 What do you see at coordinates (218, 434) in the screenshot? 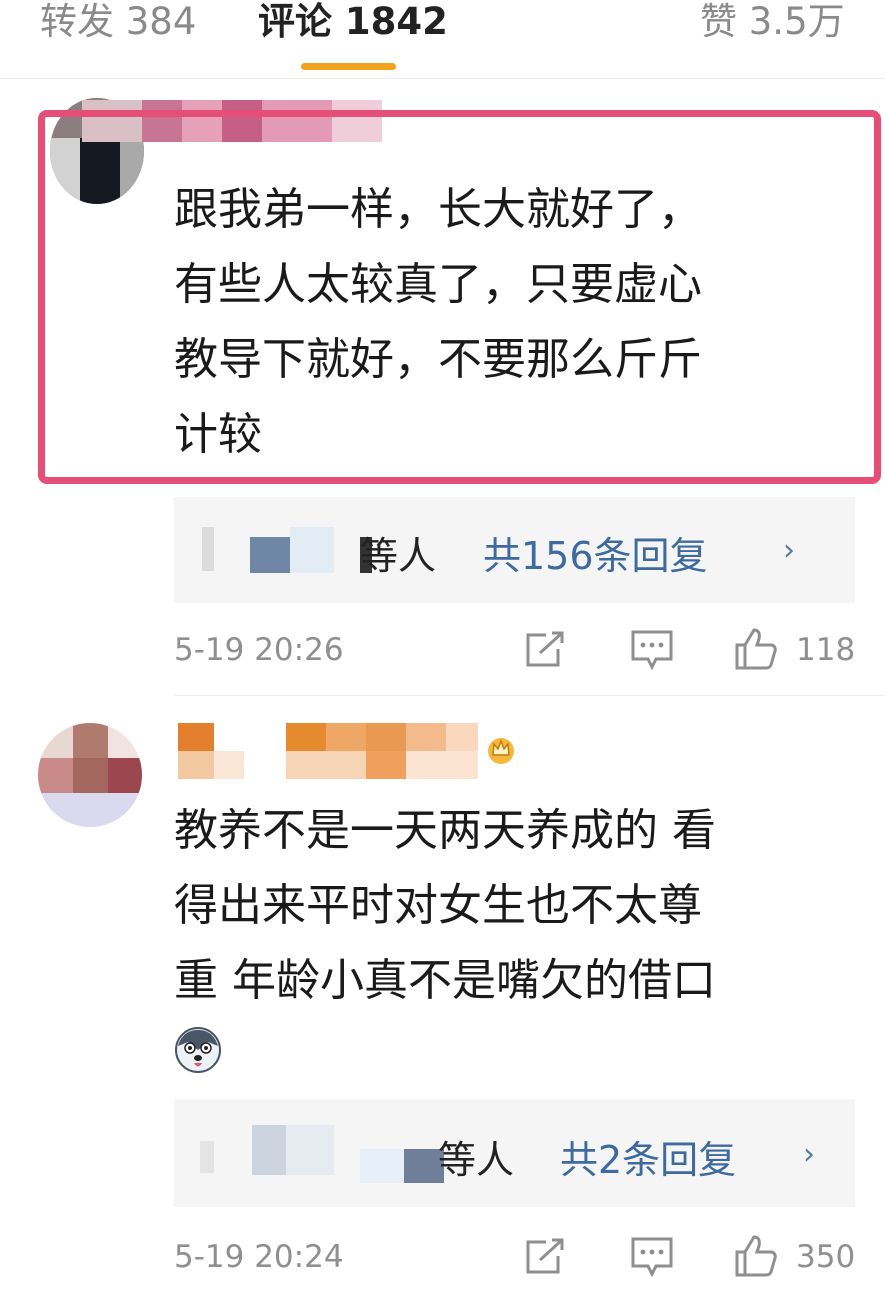
I see `comment-text-line: 计较` at bounding box center [218, 434].